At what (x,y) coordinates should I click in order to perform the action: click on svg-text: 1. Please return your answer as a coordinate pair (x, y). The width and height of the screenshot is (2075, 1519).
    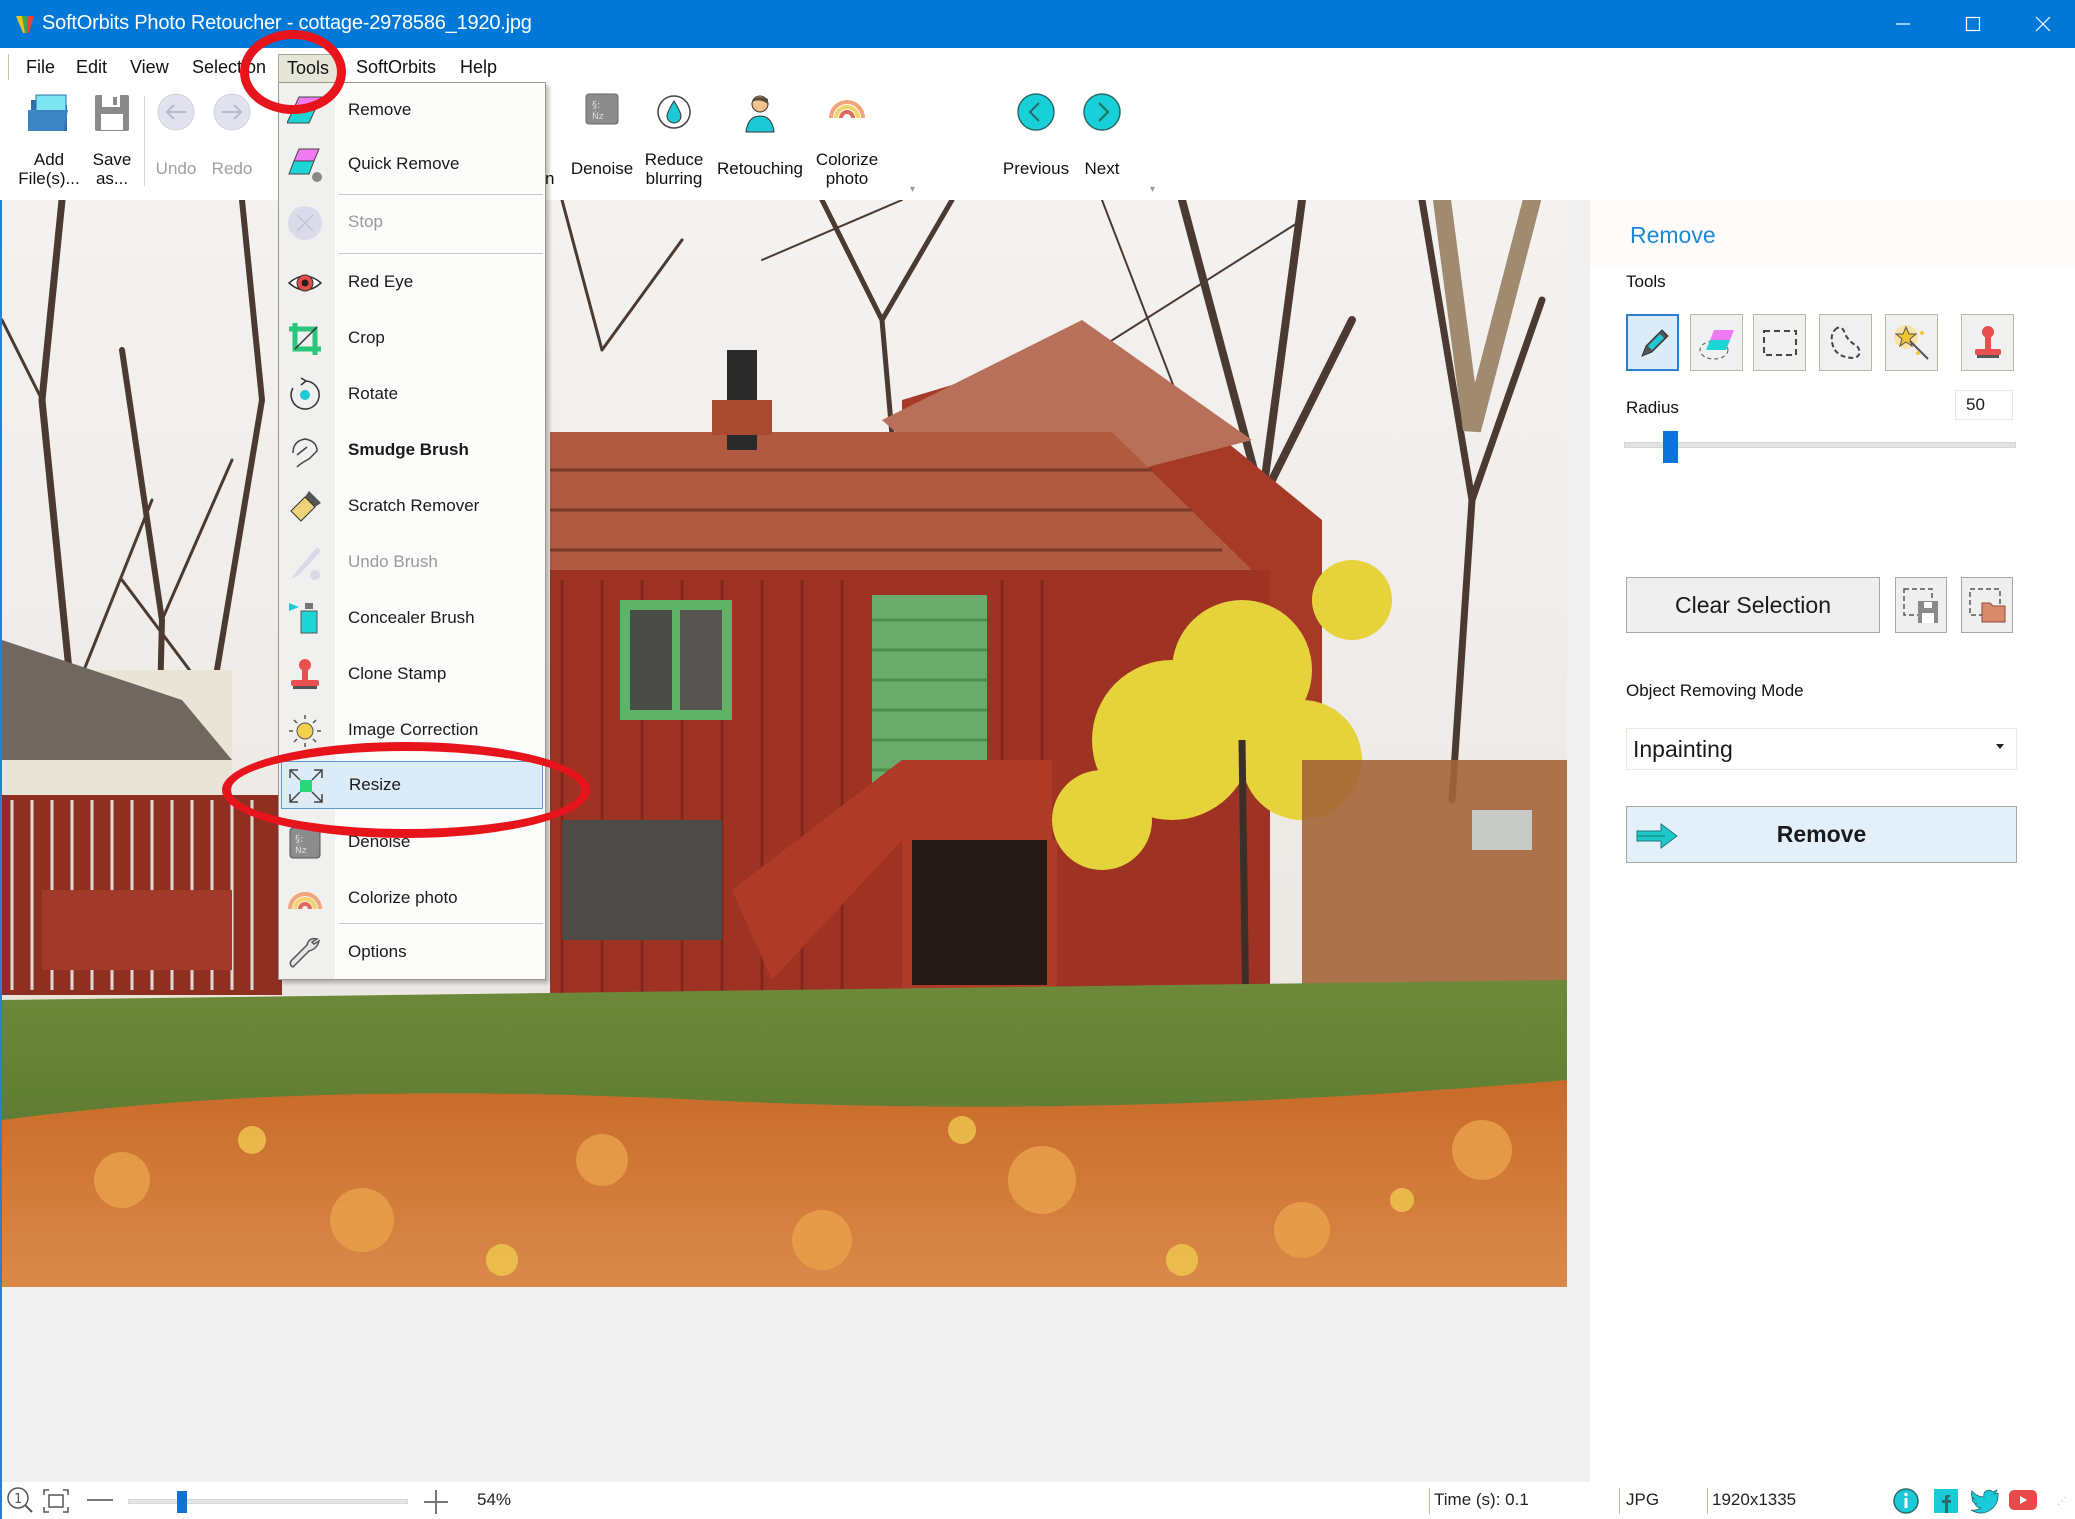
    Looking at the image, I should click on (18, 1499).